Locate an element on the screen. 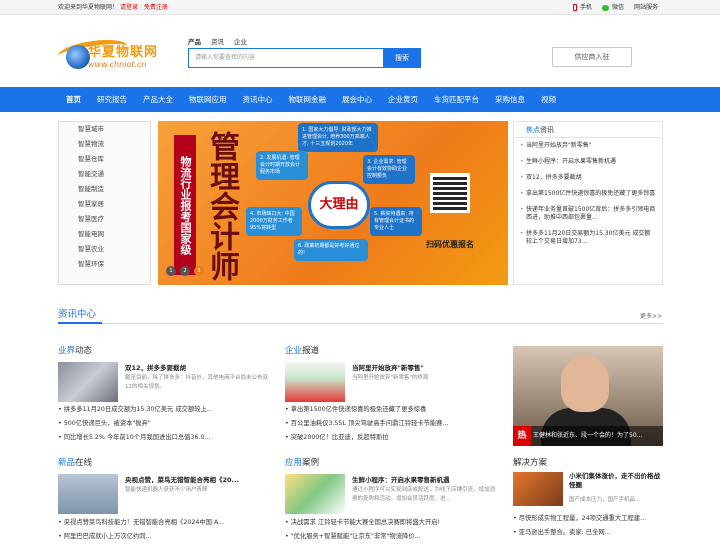 The height and width of the screenshot is (544, 720). sidebar-item-smart-grid: 智能电网 is located at coordinates (104, 234).